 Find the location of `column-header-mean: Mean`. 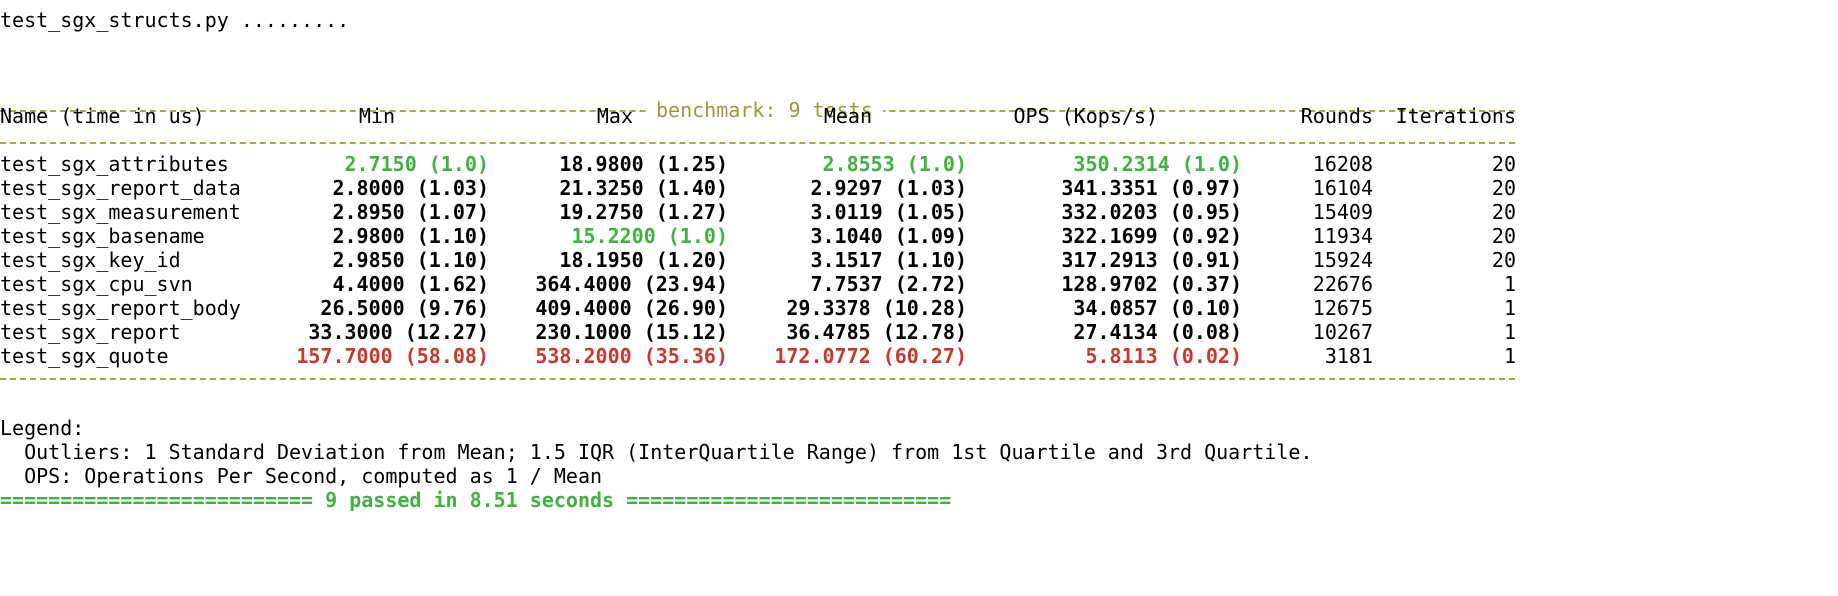

column-header-mean: Mean is located at coordinates (847, 116).